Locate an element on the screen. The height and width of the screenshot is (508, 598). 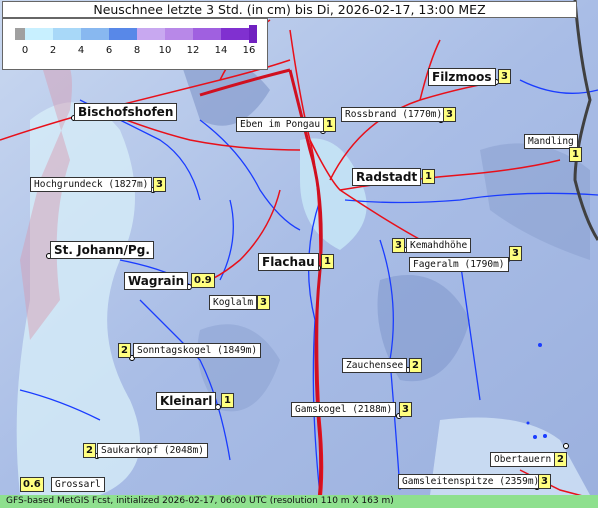
value-filzmoos: 3 is located at coordinates (504, 76).